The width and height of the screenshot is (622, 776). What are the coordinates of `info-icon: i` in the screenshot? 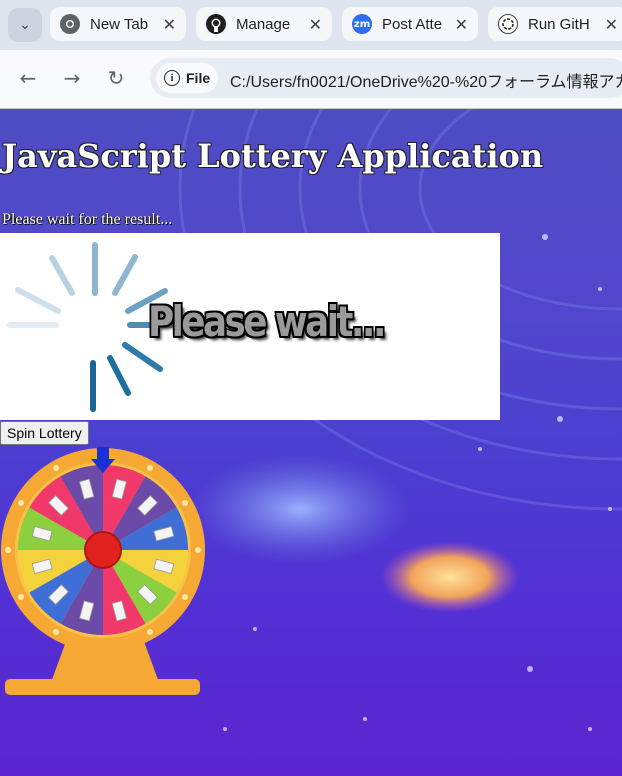 It's located at (172, 78).